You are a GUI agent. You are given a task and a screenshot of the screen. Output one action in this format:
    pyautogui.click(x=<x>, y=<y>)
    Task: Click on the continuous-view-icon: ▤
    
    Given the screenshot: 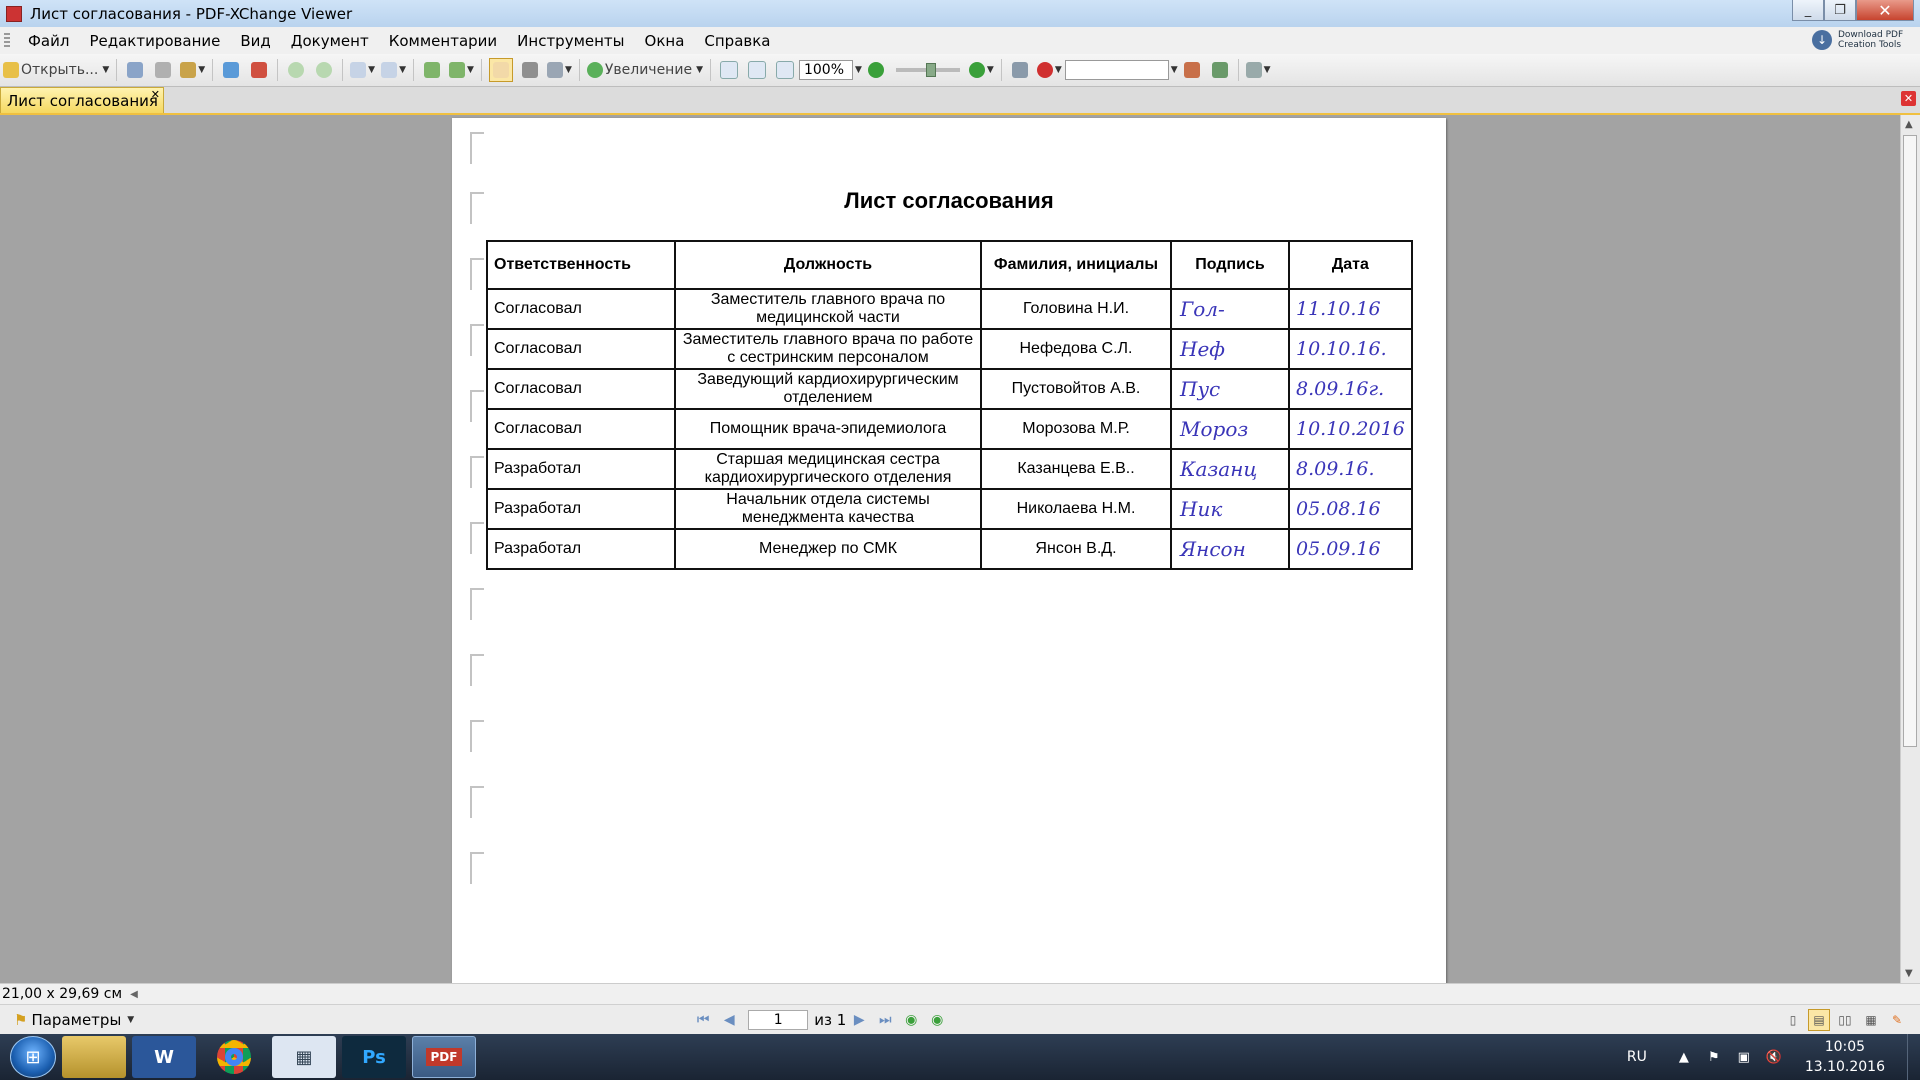 What is the action you would take?
    pyautogui.click(x=1819, y=1019)
    